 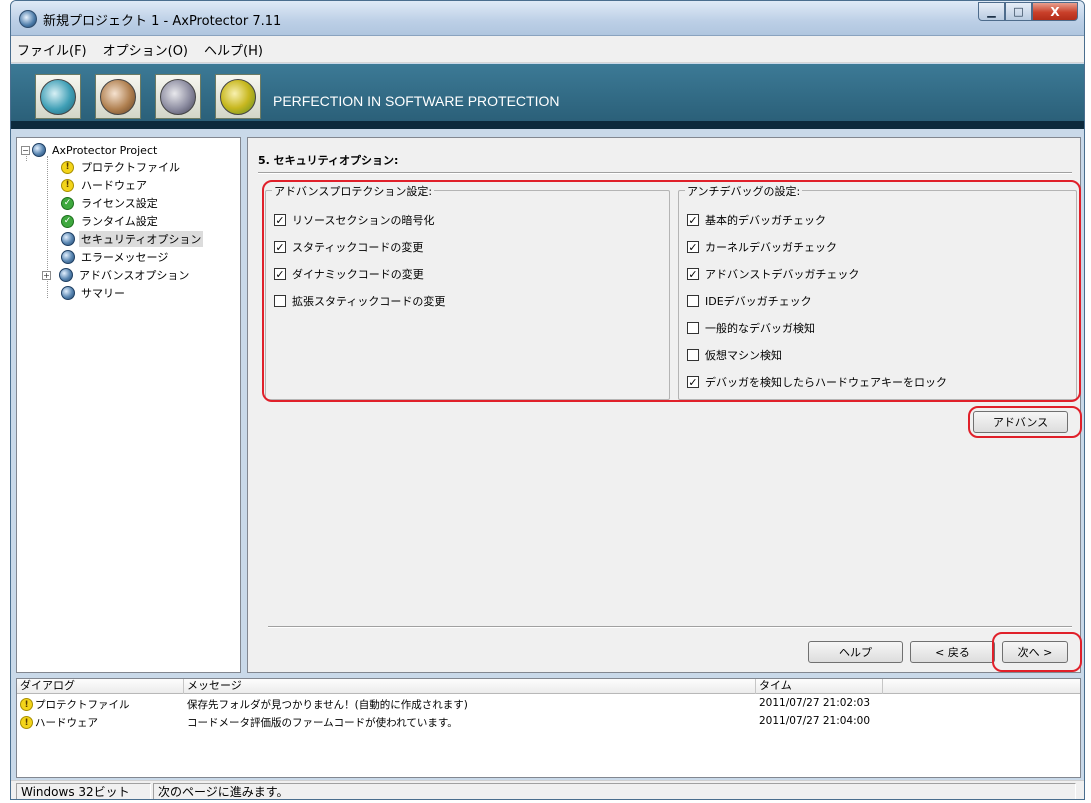 What do you see at coordinates (952, 652) in the screenshot?
I see `back-button: < 戻る` at bounding box center [952, 652].